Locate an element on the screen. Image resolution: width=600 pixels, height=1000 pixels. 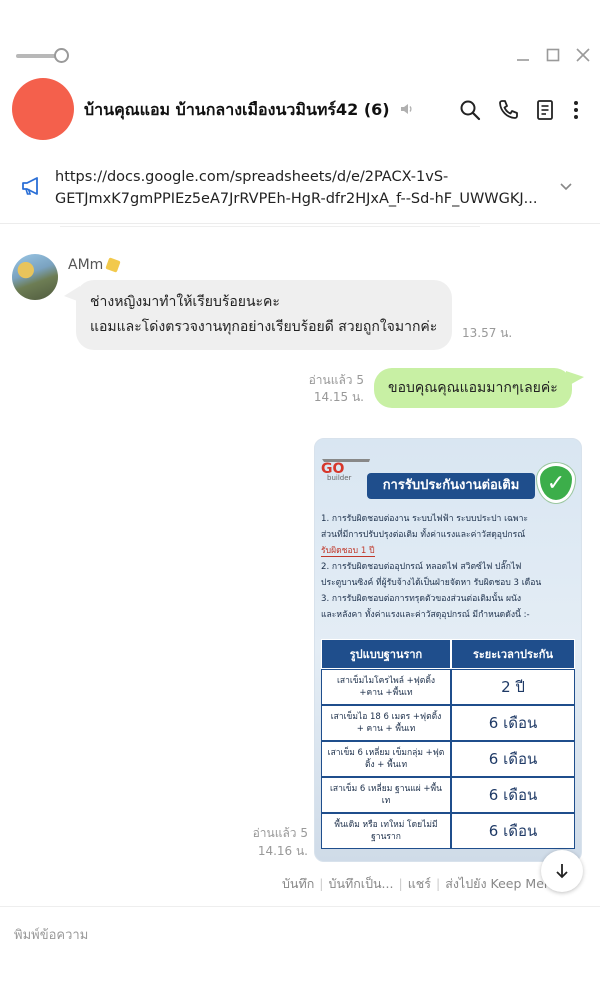
group-avatar is located at coordinates (43, 109).